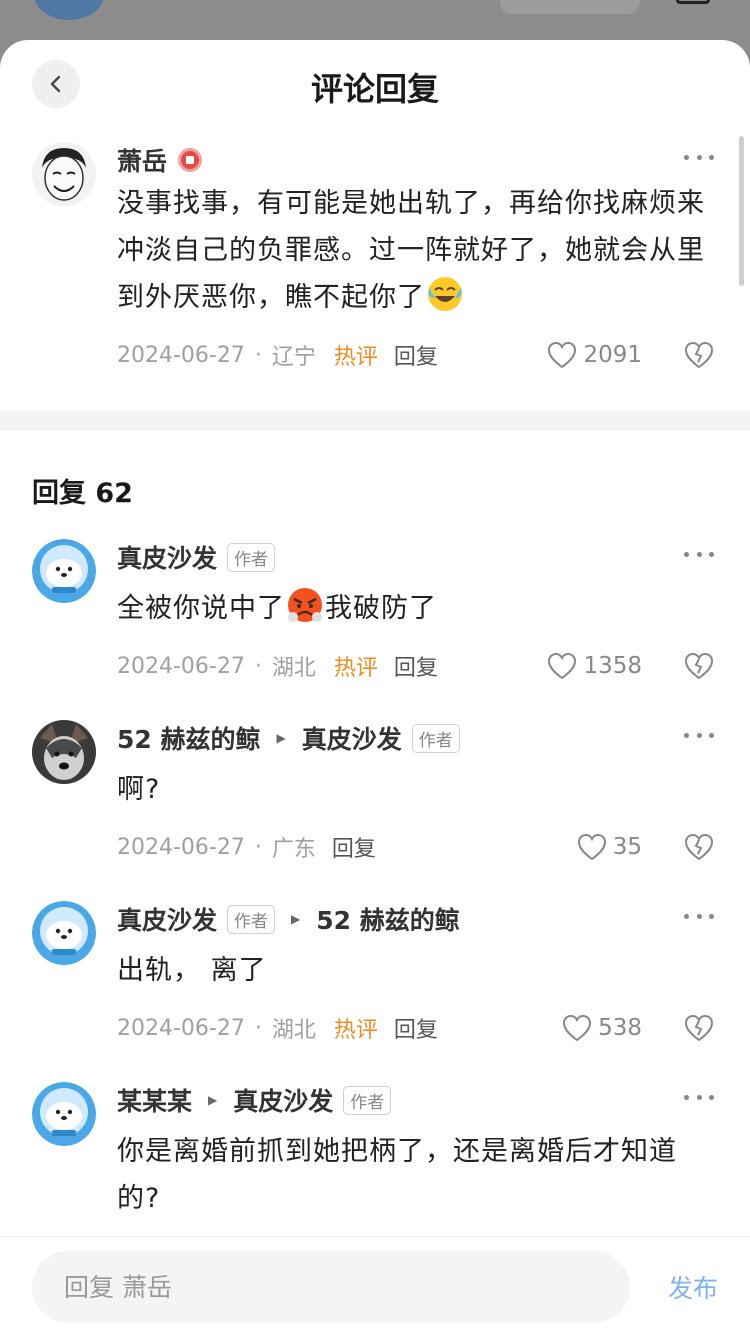 The width and height of the screenshot is (750, 1334). I want to click on reply-item: 某某某 ▶ 真皮沙发 作者 你是离婚前抓到她把柄了，还是离婚后才知道的?, so click(375, 1152).